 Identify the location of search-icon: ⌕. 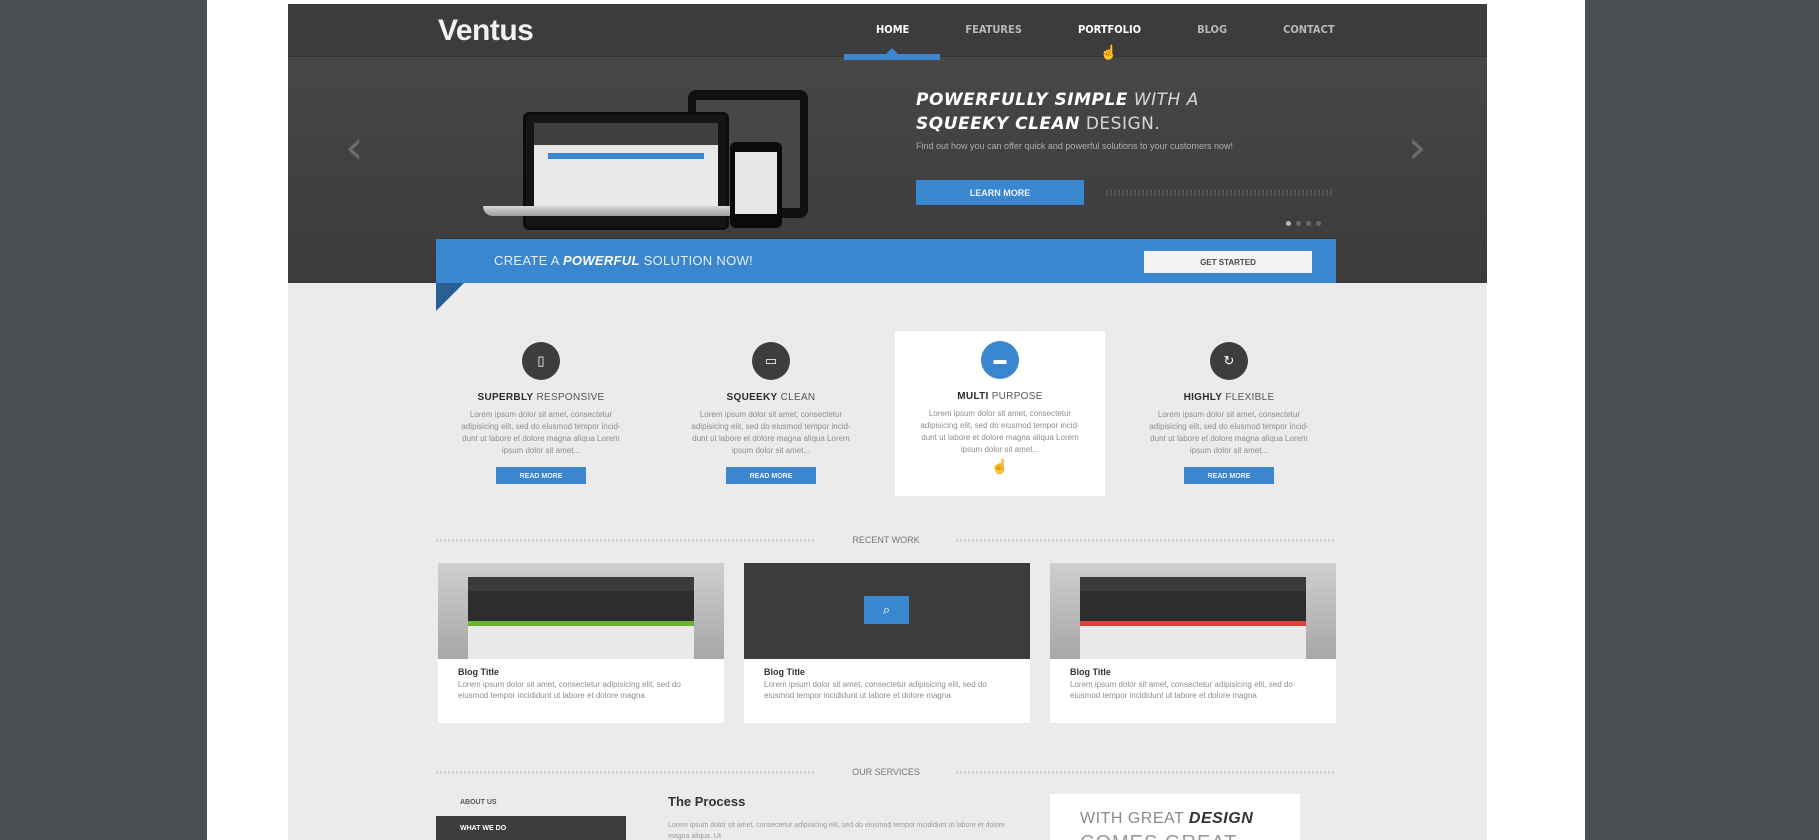
(886, 610).